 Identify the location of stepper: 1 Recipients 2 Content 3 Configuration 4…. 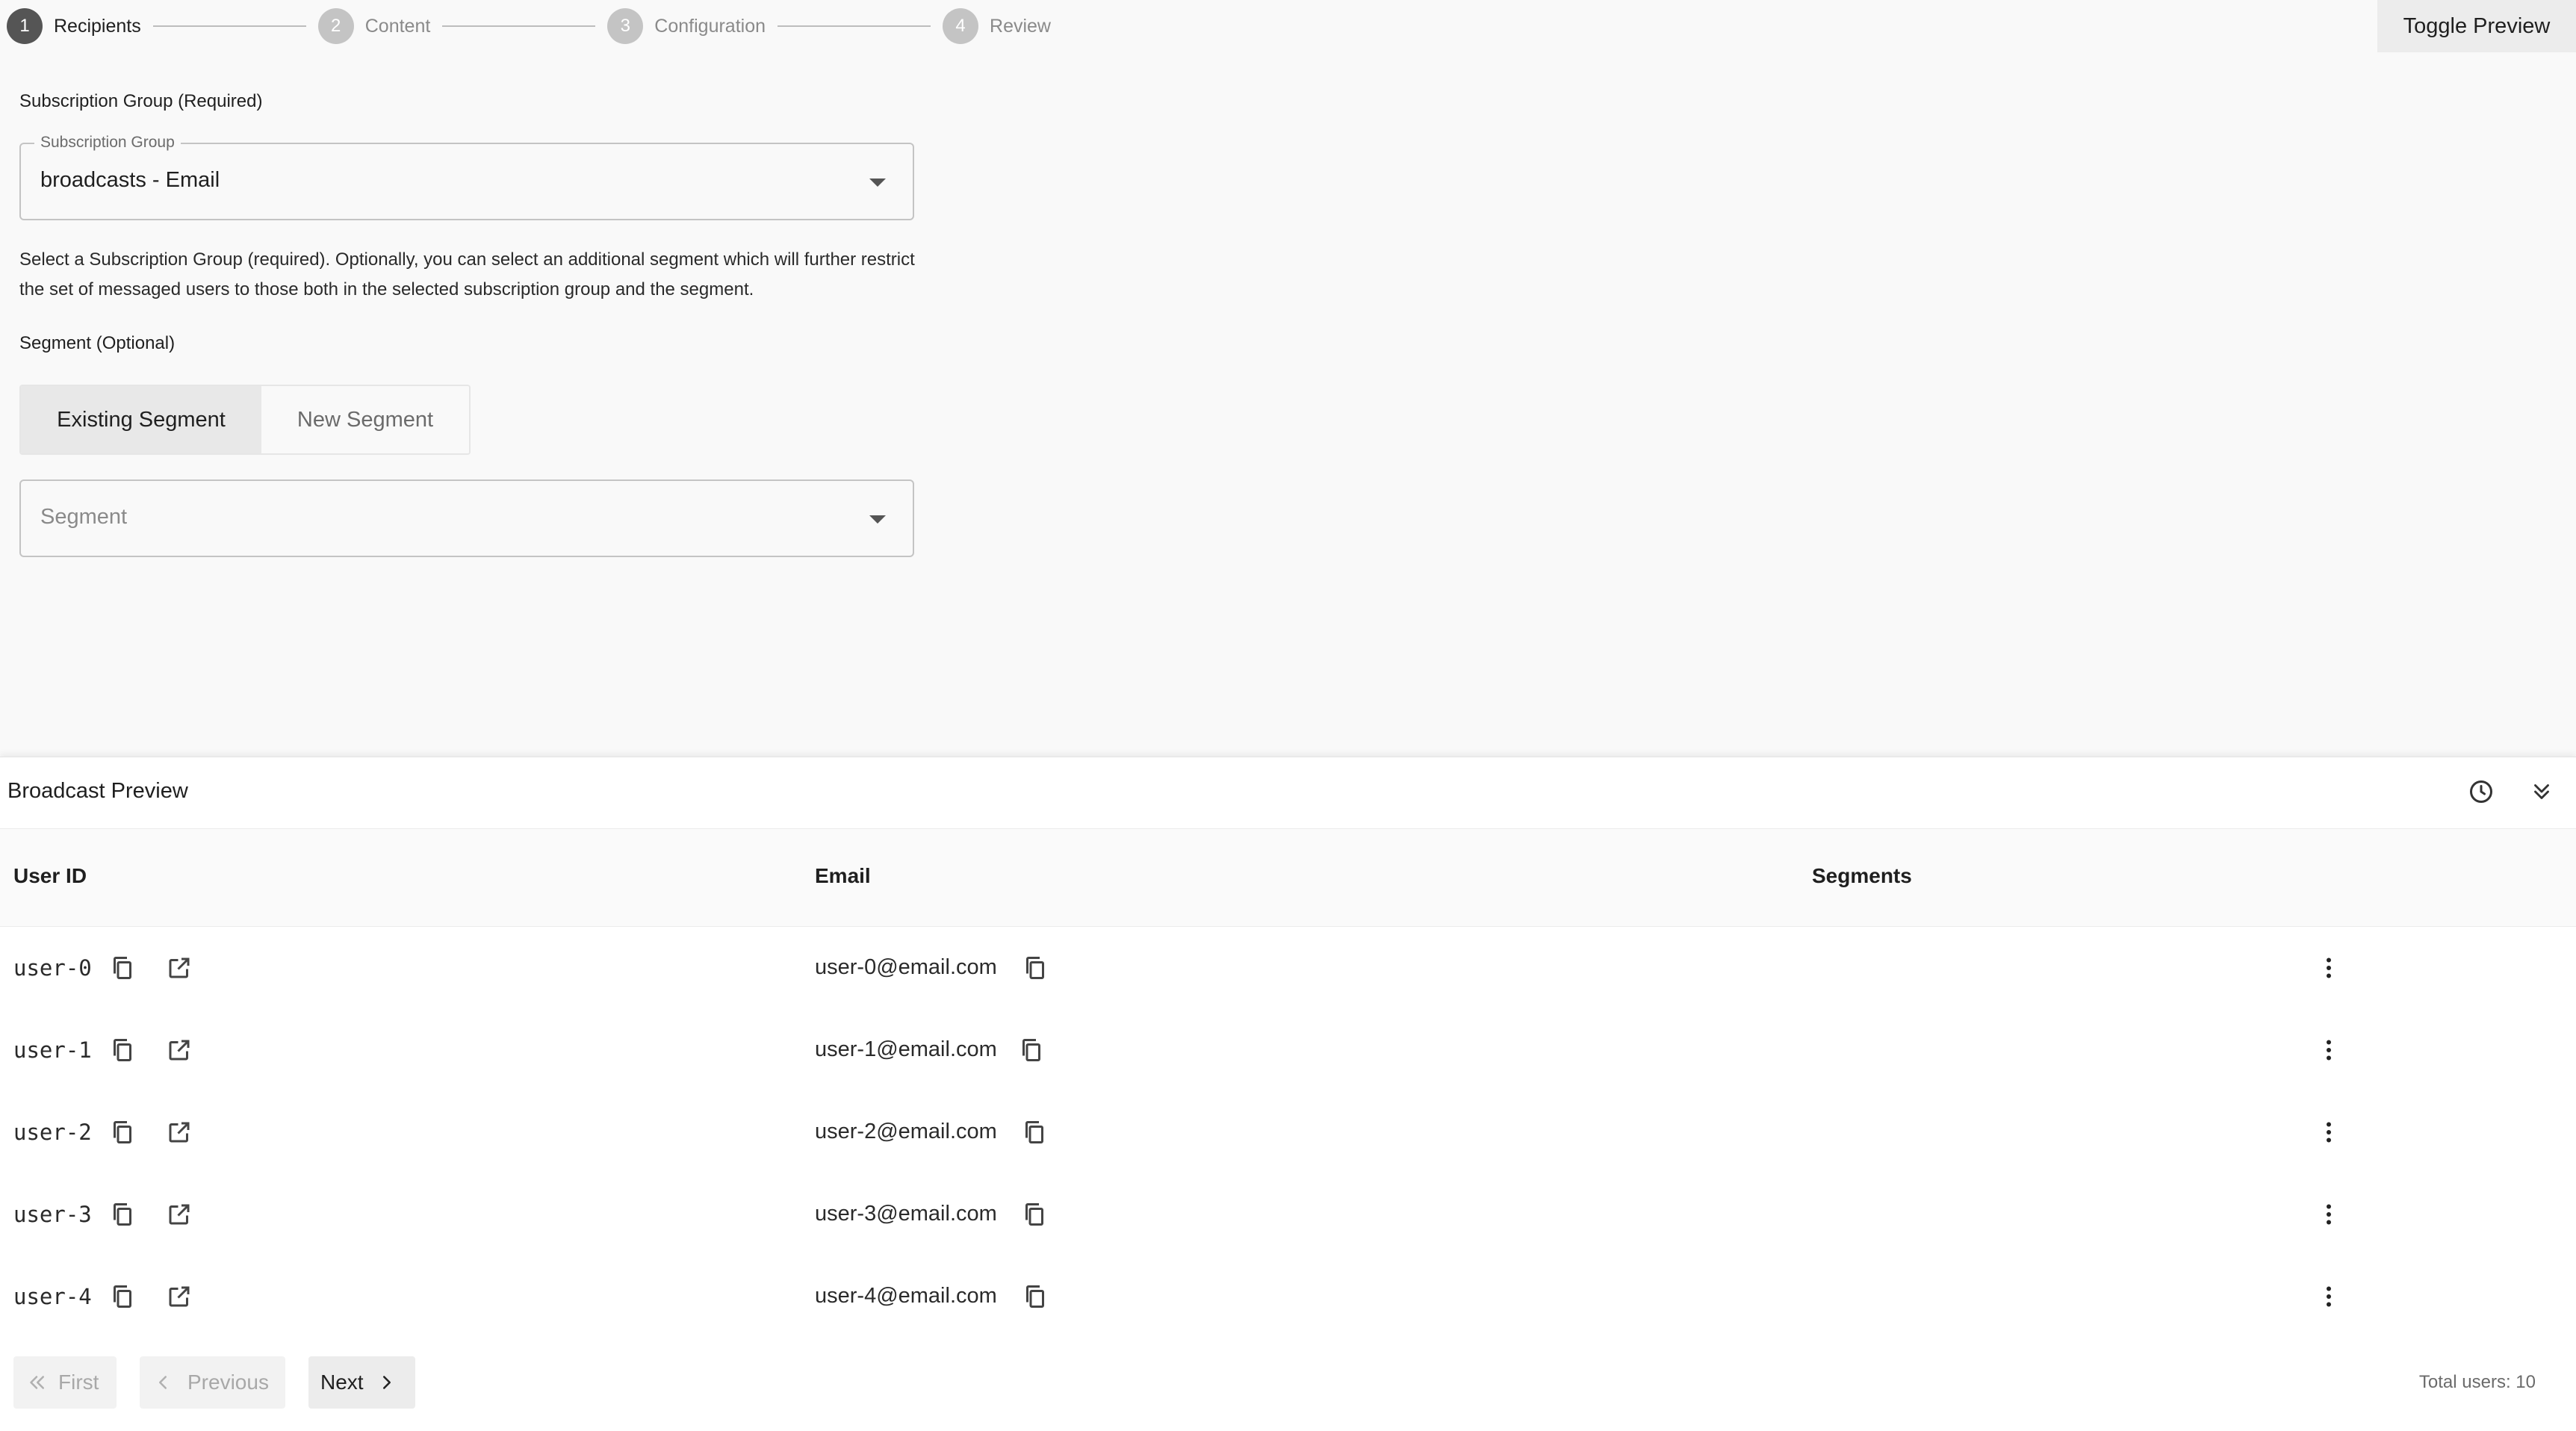
(529, 26).